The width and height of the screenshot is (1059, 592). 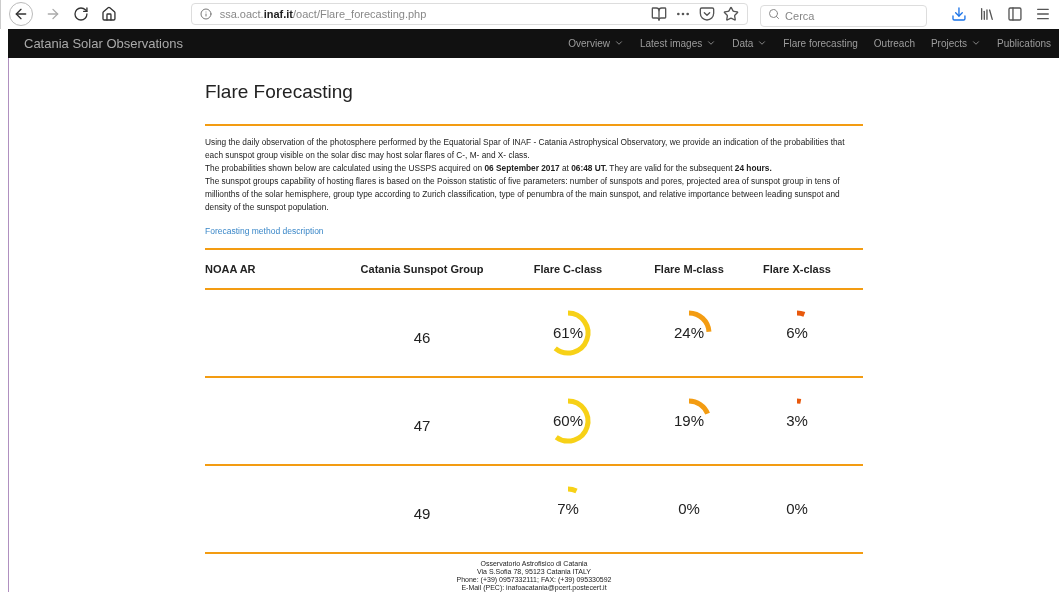 I want to click on search-icon, so click(x=774, y=14).